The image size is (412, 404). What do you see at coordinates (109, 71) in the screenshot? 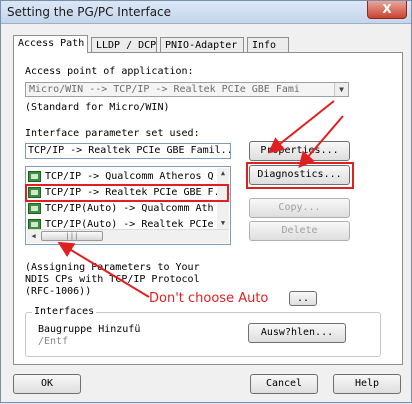
I see `access-point-label: Access point of application:` at bounding box center [109, 71].